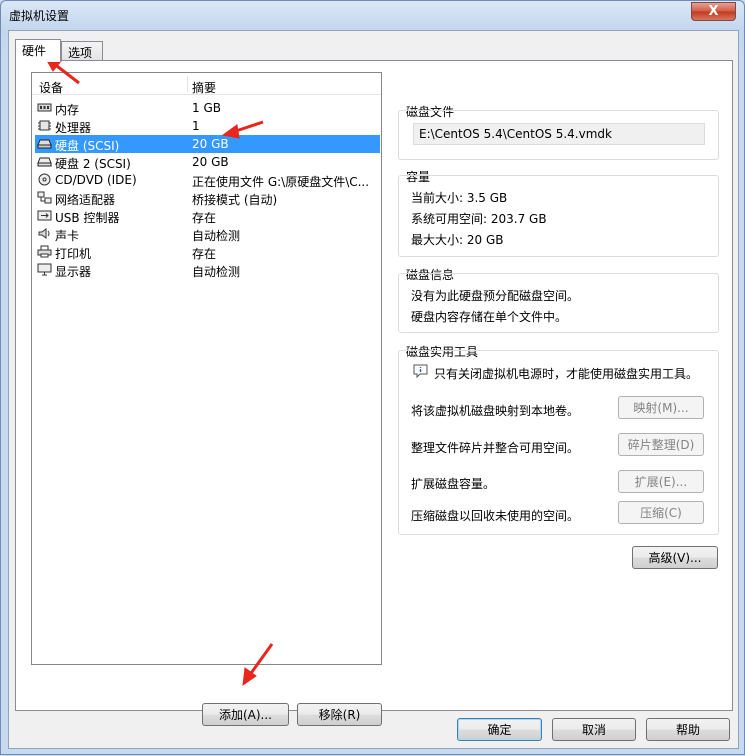  What do you see at coordinates (499, 729) in the screenshot?
I see `ok-button: 确定` at bounding box center [499, 729].